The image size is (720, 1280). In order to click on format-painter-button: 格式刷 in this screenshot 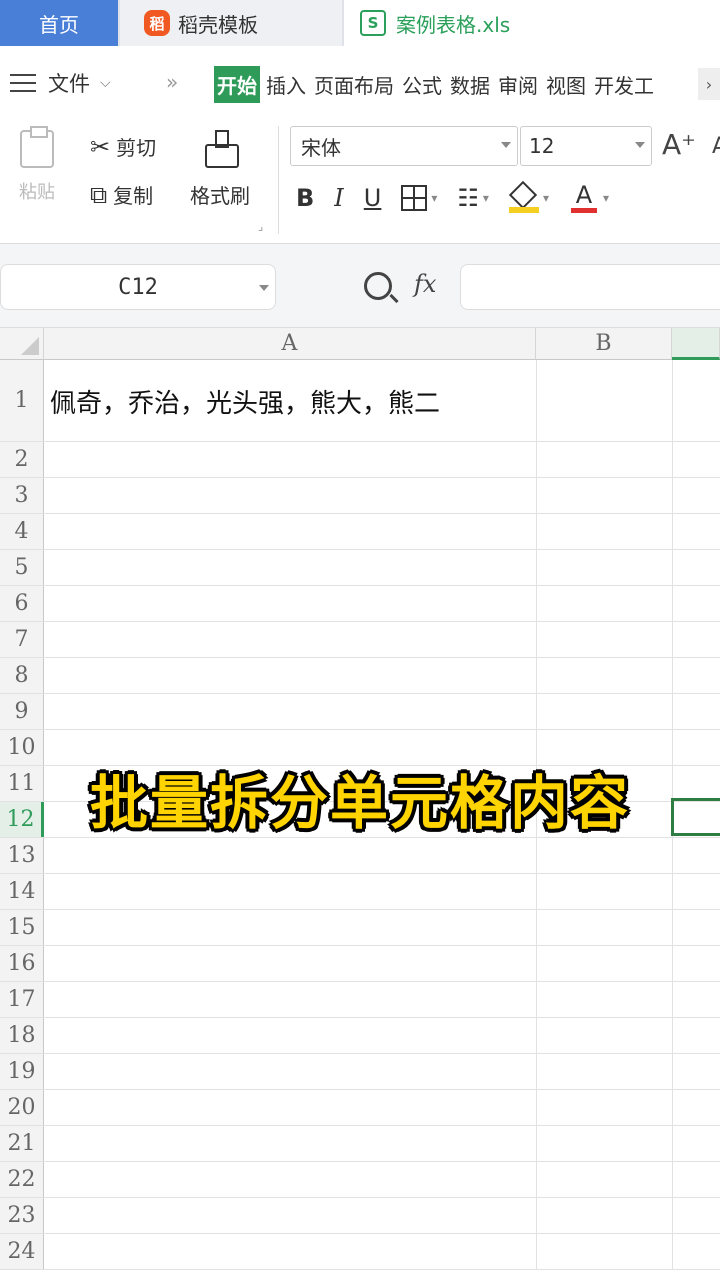, I will do `click(220, 169)`.